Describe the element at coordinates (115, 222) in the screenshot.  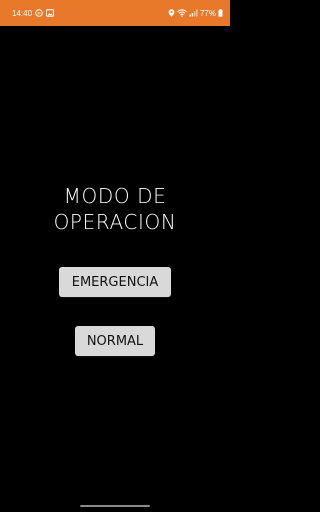
I see `title-line-2: OPERACION` at that location.